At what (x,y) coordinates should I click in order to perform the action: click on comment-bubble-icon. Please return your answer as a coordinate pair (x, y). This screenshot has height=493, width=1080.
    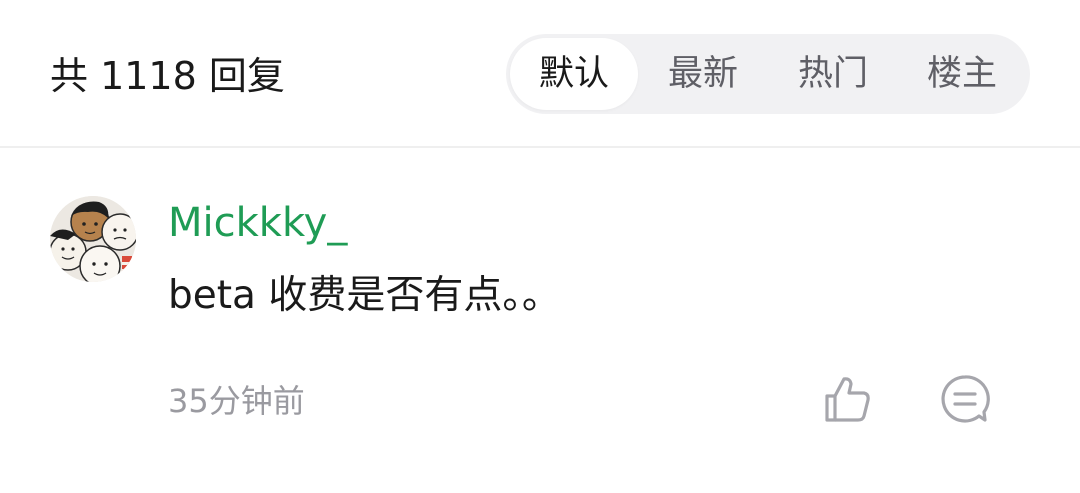
    Looking at the image, I should click on (965, 399).